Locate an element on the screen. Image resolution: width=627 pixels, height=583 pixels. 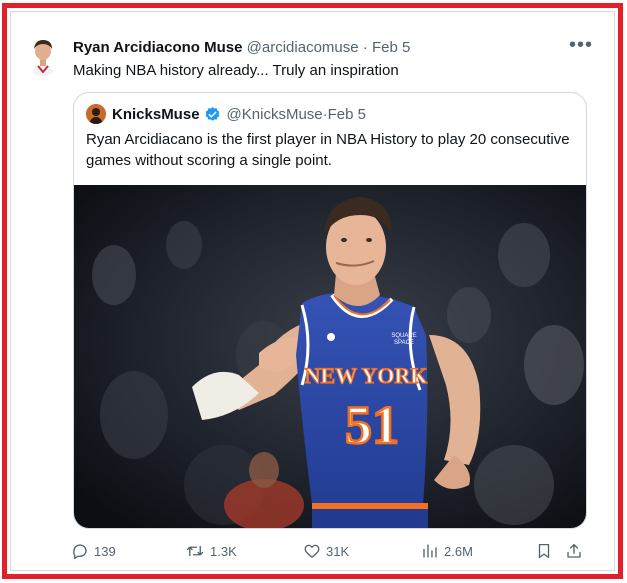
like-button: 31K is located at coordinates (326, 551).